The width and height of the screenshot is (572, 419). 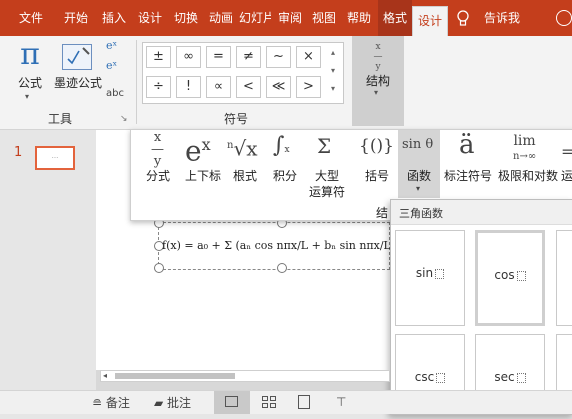 I want to click on symbol-plus-minus: ±, so click(x=158, y=57).